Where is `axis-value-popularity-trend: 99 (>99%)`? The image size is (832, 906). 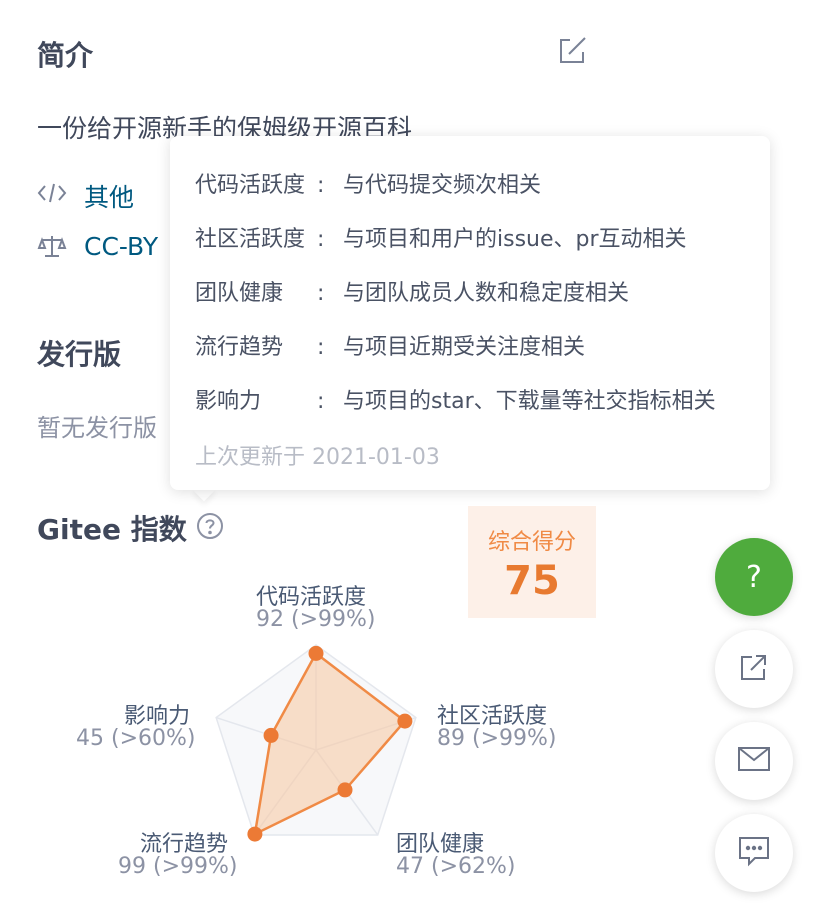
axis-value-popularity-trend: 99 (>99%) is located at coordinates (178, 866).